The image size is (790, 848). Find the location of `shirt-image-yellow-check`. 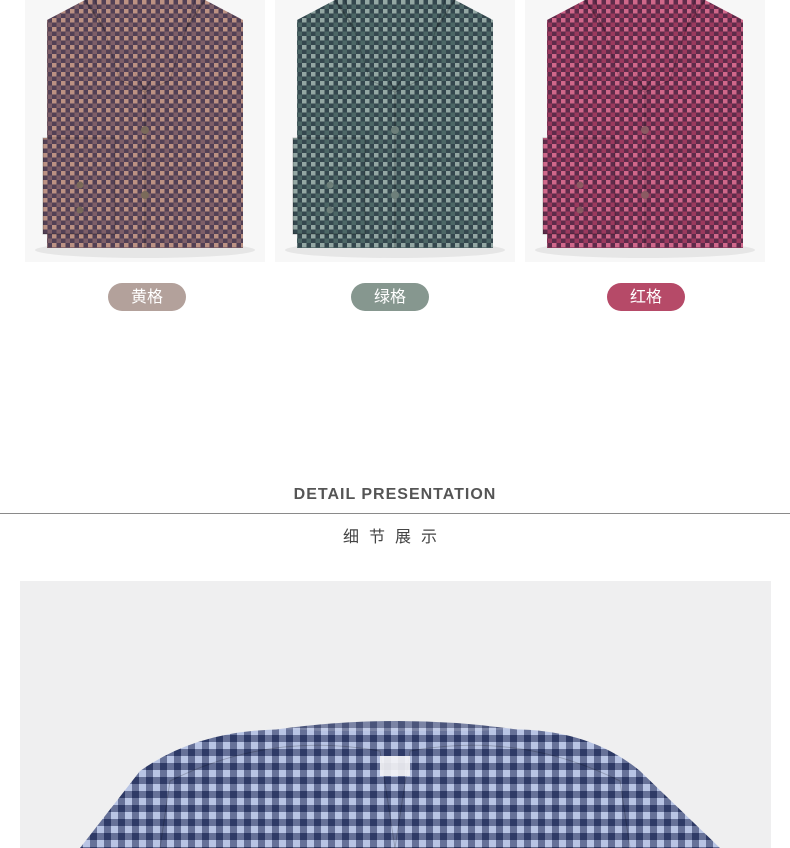

shirt-image-yellow-check is located at coordinates (145, 131).